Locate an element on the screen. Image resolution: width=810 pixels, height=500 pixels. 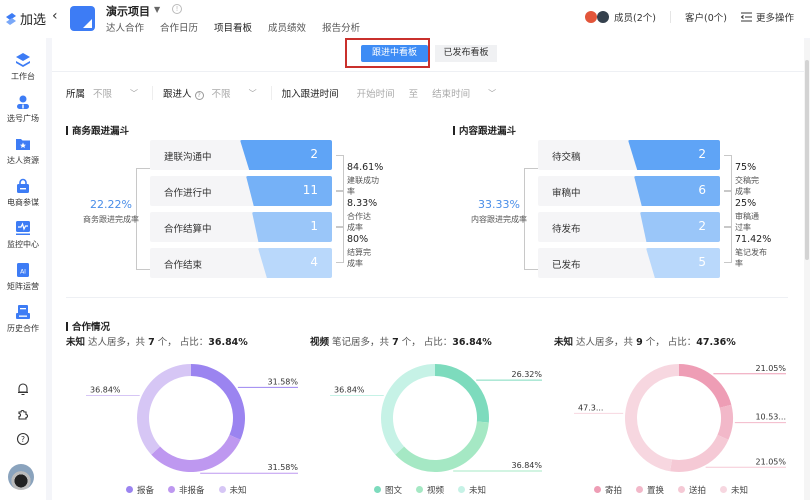
funnel-total-label: 商务跟进完成率 is located at coordinates (111, 219).